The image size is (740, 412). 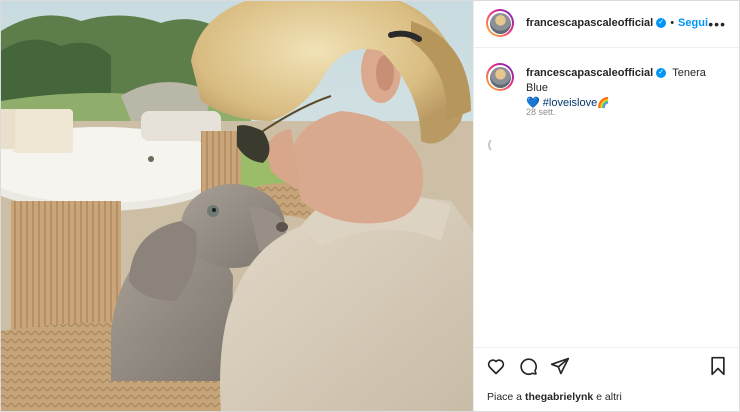 I want to click on caption-timestamp: 28 sett., so click(x=541, y=112).